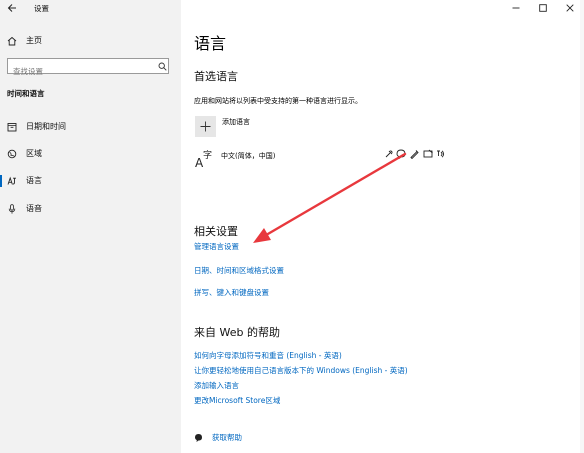  I want to click on search-field, so click(88, 68).